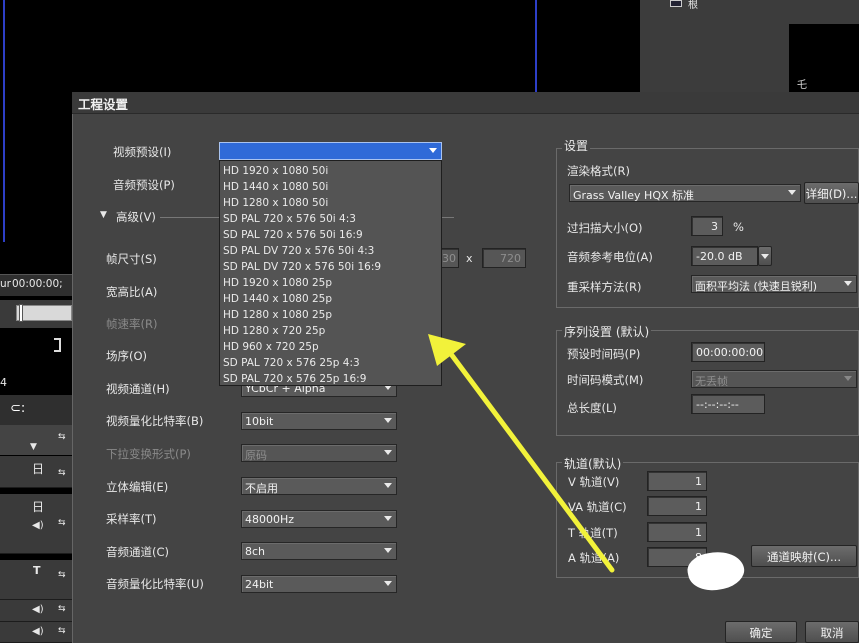 The height and width of the screenshot is (643, 859). Describe the element at coordinates (330, 219) in the screenshot. I see `video-preset-option: SD PAL 720 x 576 50i 4:3` at that location.